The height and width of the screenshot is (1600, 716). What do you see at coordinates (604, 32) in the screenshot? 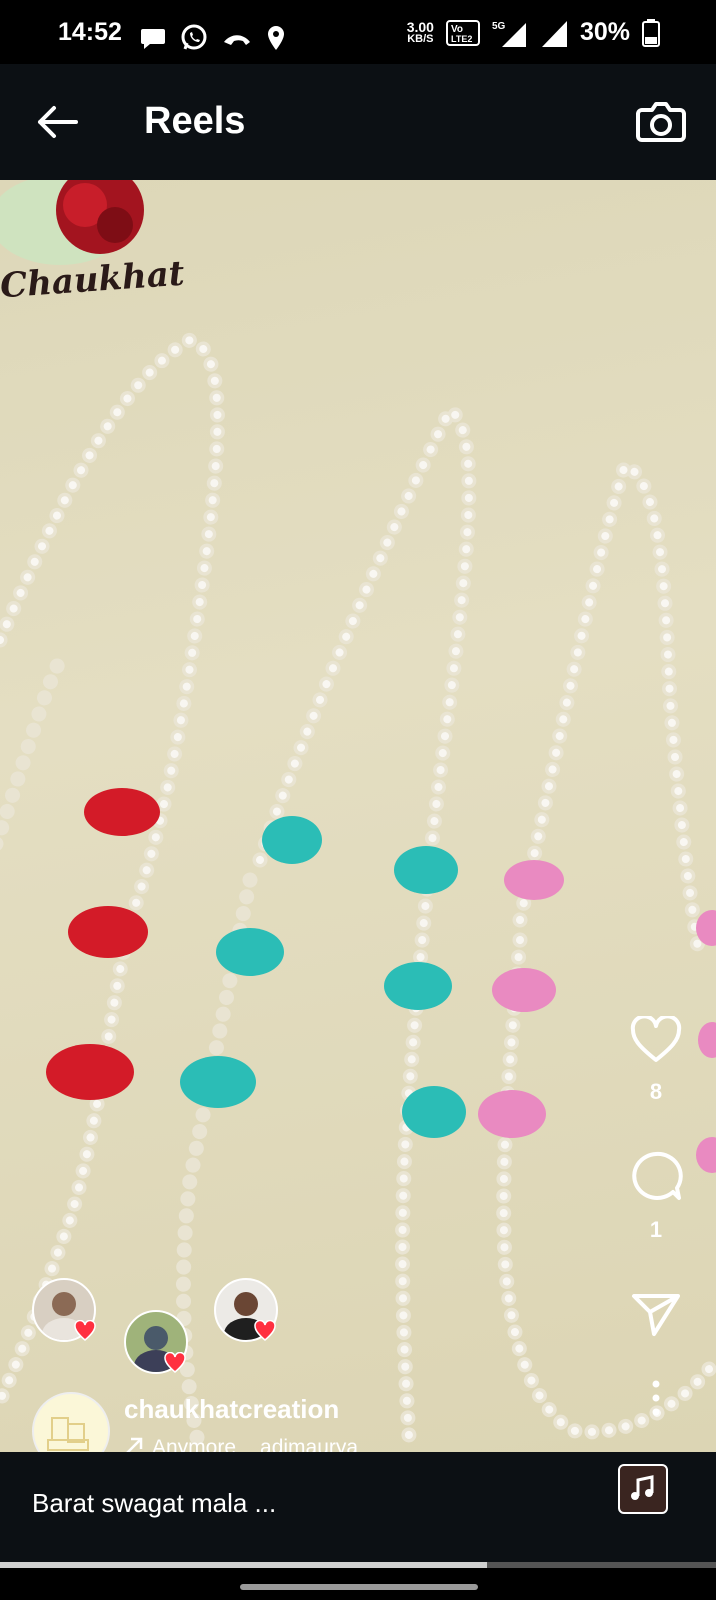
I see `battery-percent: 30%` at bounding box center [604, 32].